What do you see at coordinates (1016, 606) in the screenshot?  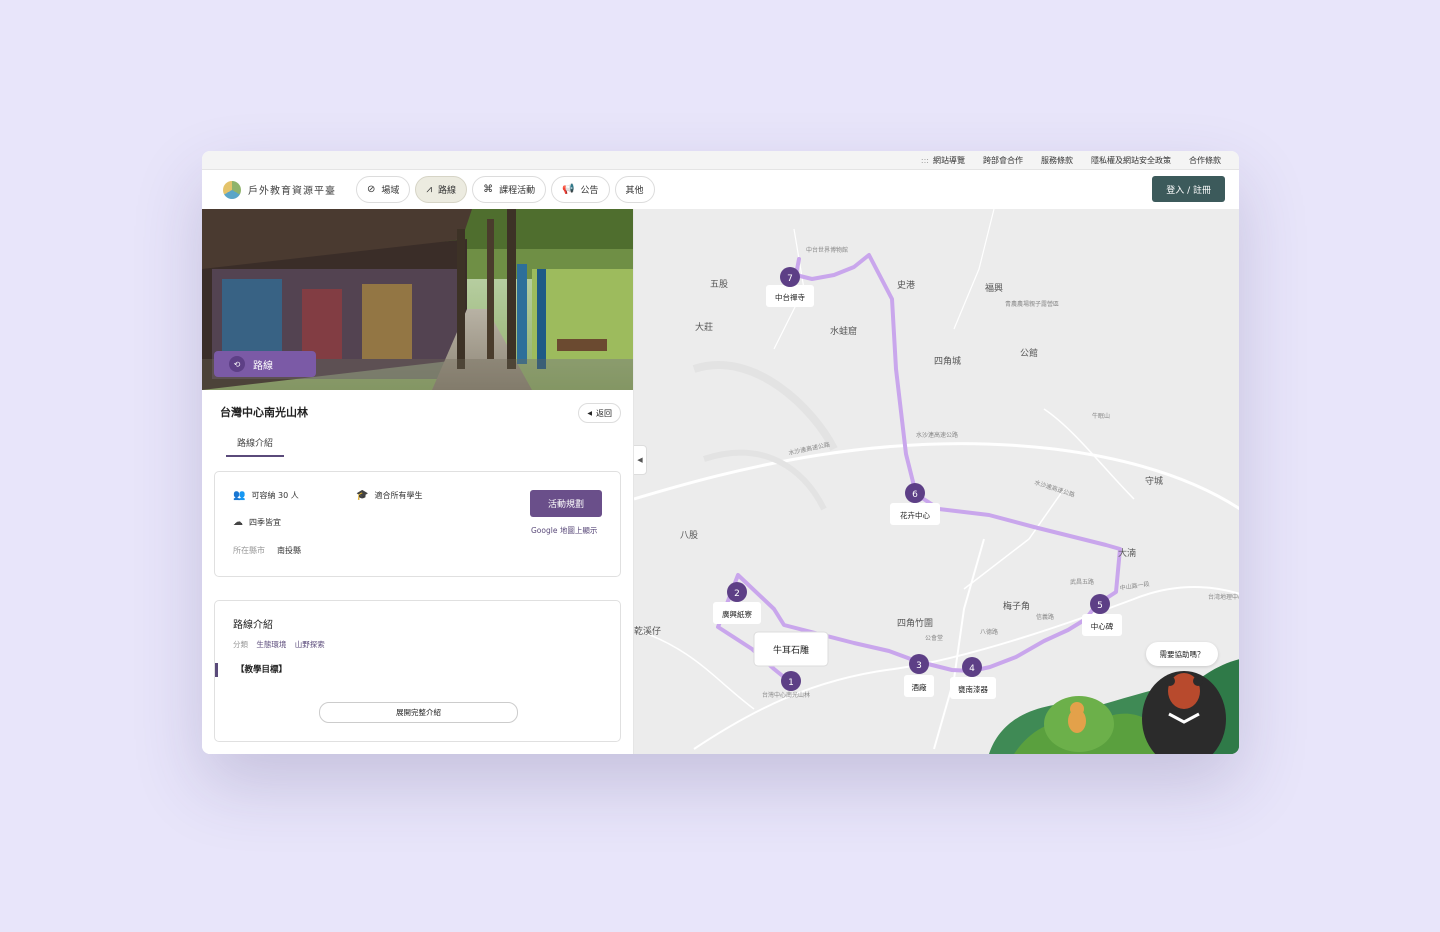 I see `map-label-meizijiao: 梅子角` at bounding box center [1016, 606].